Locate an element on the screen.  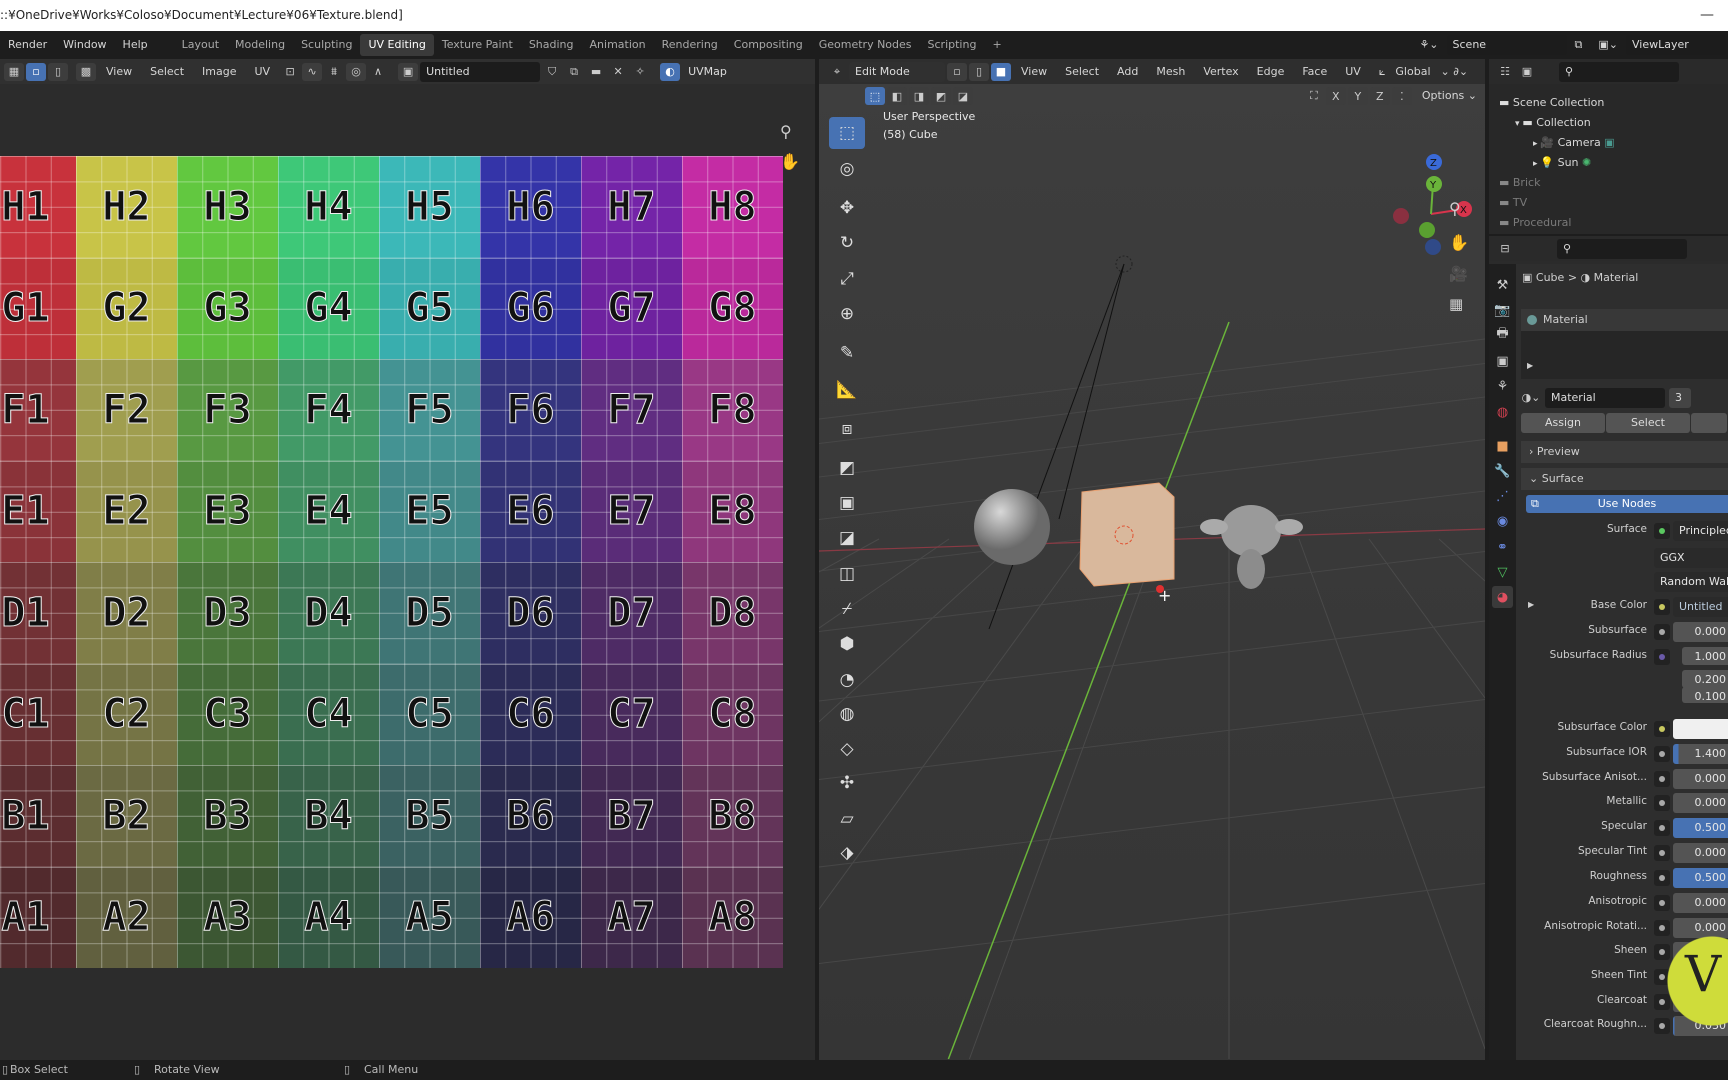
use-nodes-button: ⧉ Use Nodes is located at coordinates (1627, 504).